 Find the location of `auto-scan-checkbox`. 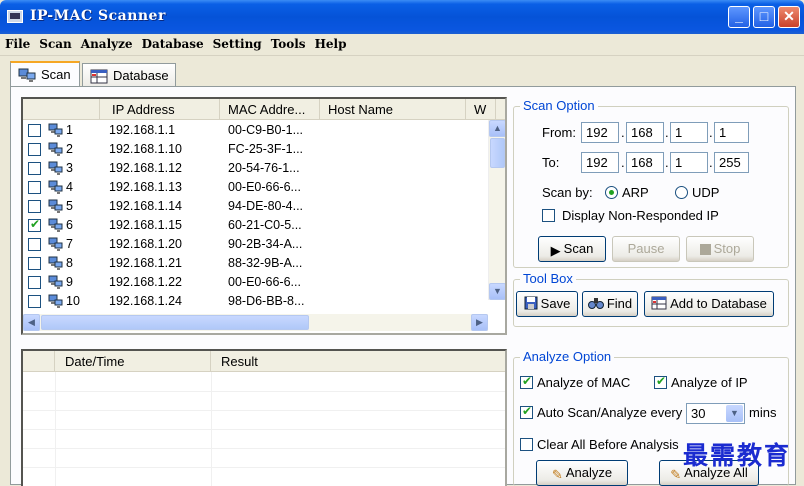

auto-scan-checkbox is located at coordinates (526, 411).